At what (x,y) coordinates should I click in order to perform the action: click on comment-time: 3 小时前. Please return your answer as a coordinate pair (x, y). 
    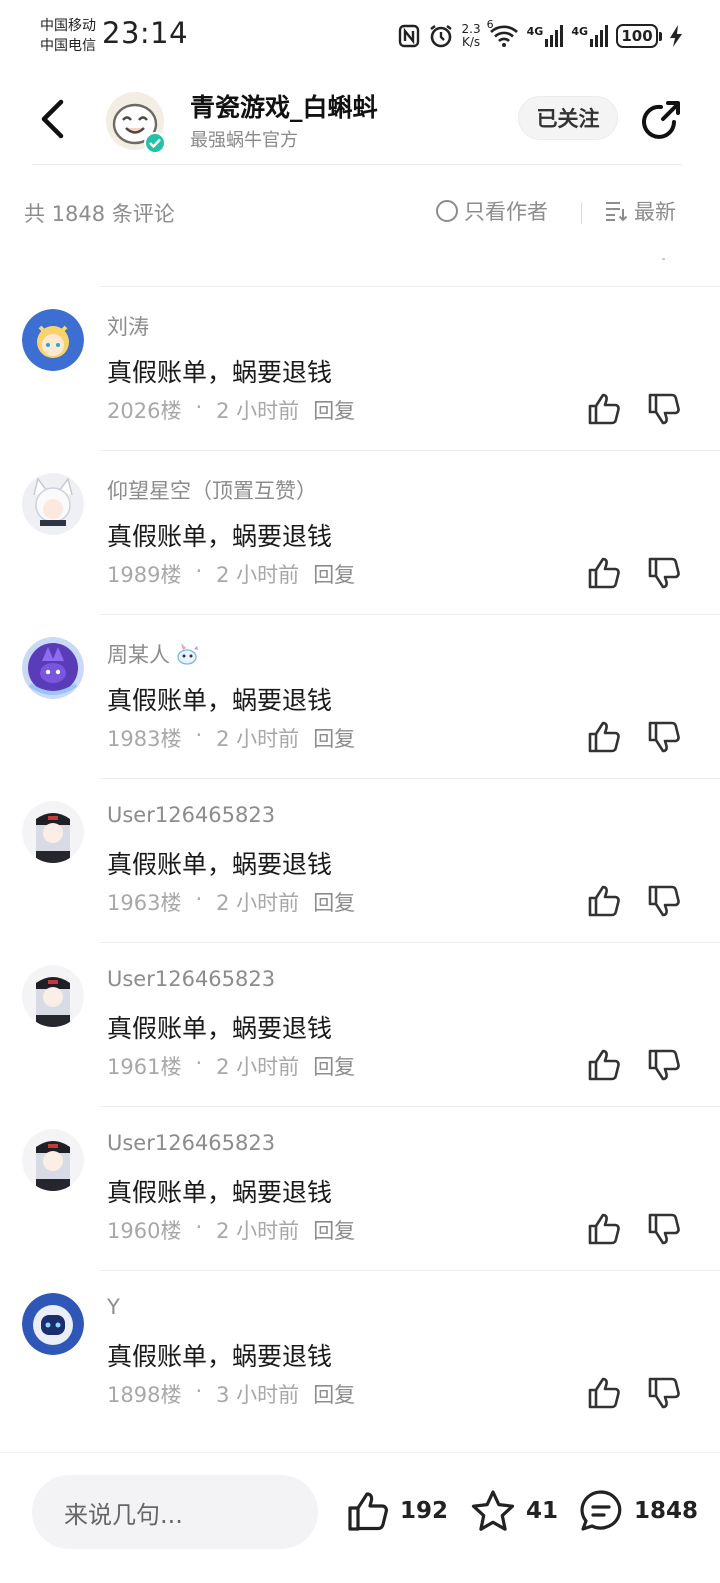
    Looking at the image, I should click on (258, 1395).